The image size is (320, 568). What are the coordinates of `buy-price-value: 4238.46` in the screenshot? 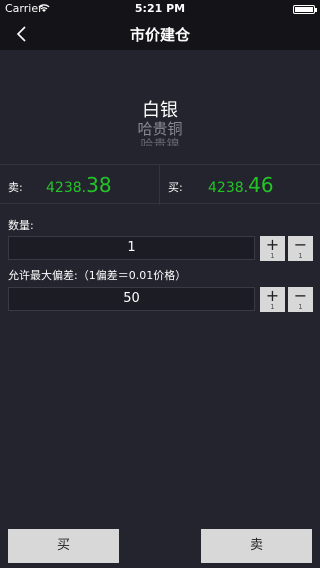 It's located at (241, 185).